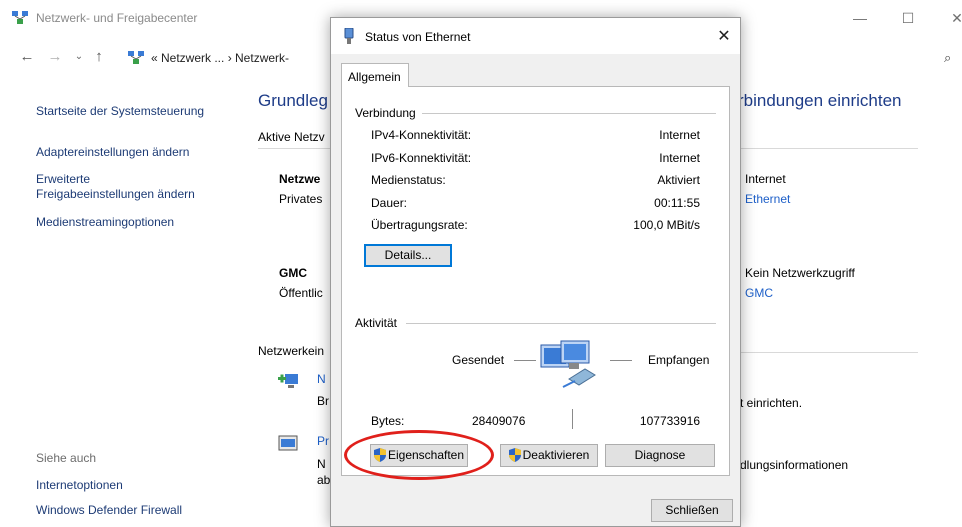 This screenshot has width=962, height=527. I want to click on ipv6-value: Internet, so click(679, 158).